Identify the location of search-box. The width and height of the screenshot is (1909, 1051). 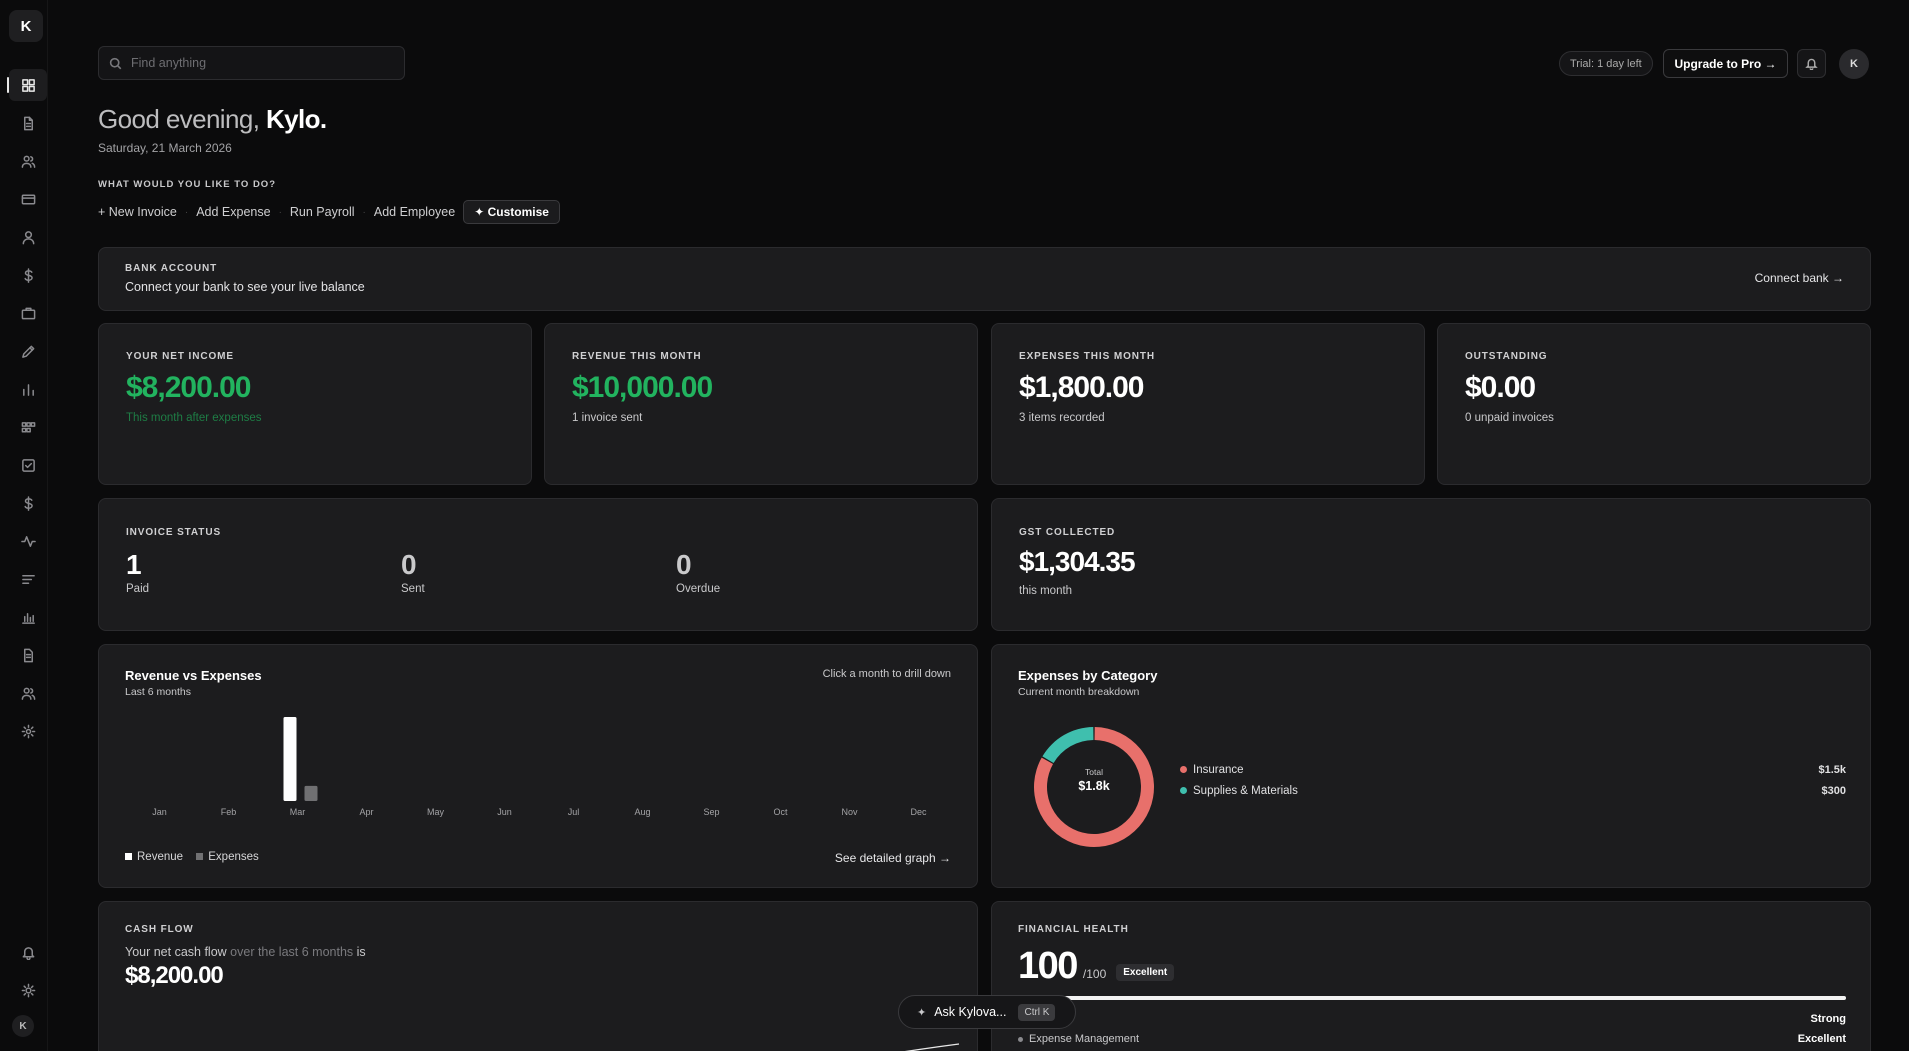
(251, 63).